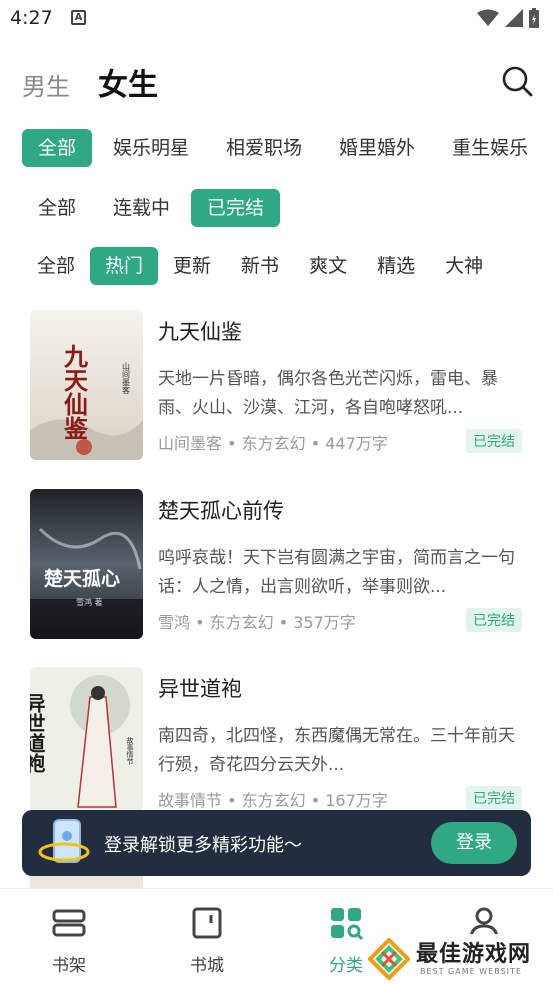 This screenshot has width=553, height=984. I want to click on filter-status-row: 全部 连载中 已完结, so click(153, 208).